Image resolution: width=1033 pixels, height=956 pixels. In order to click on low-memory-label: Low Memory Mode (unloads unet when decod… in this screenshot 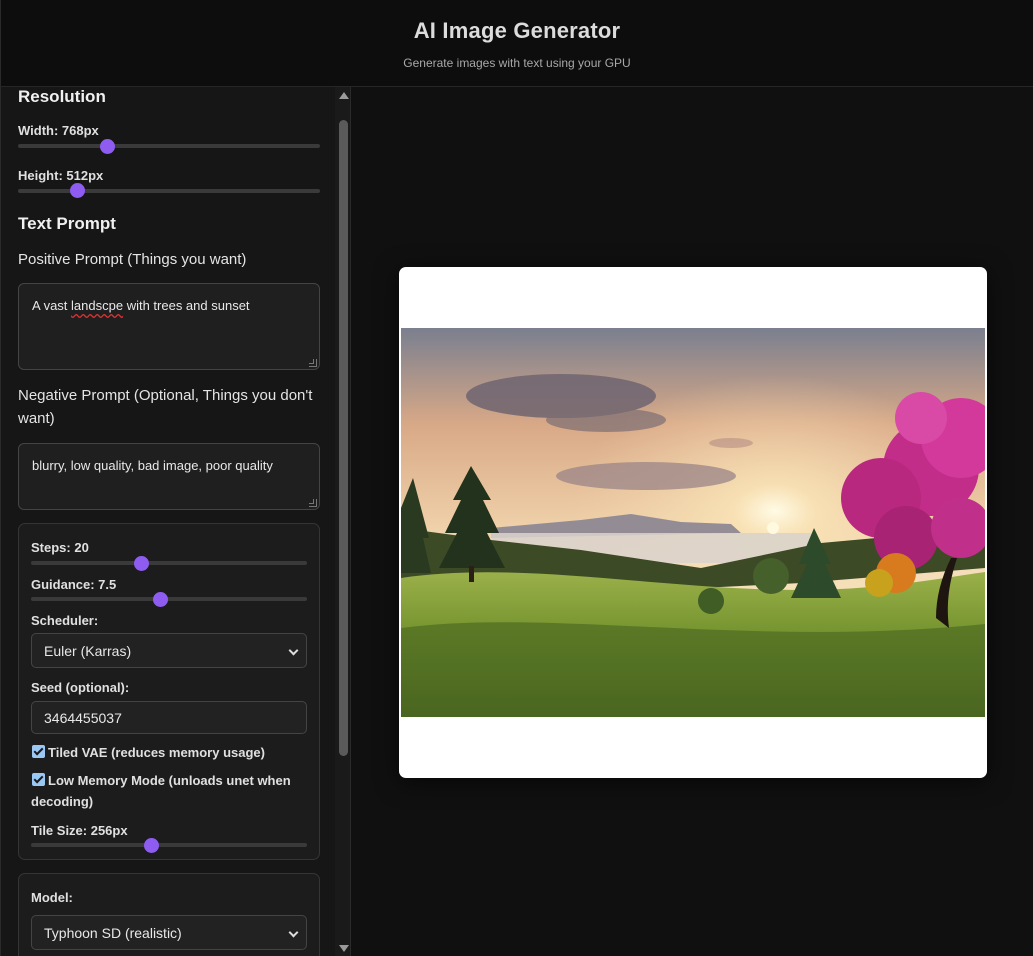, I will do `click(161, 791)`.